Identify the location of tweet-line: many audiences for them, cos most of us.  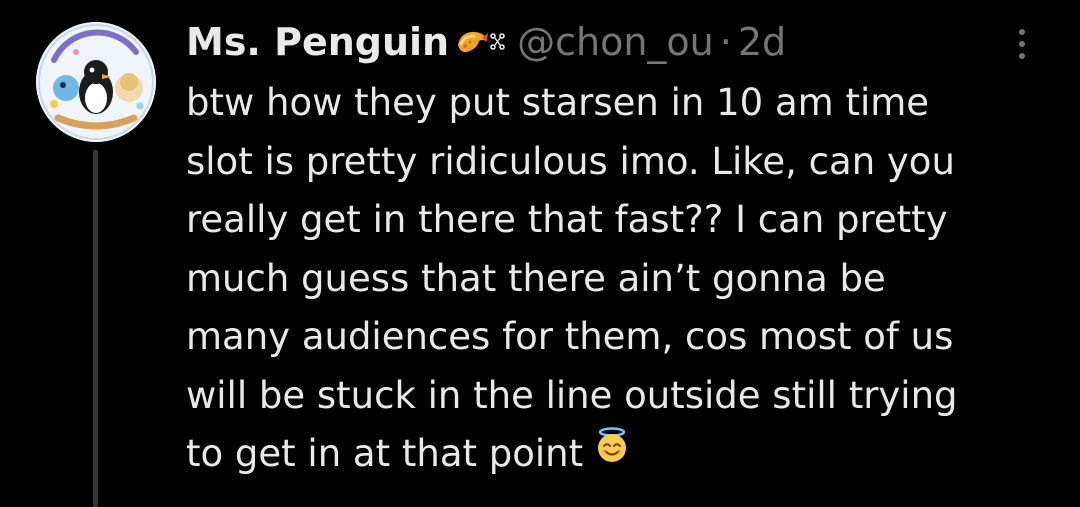
(570, 336).